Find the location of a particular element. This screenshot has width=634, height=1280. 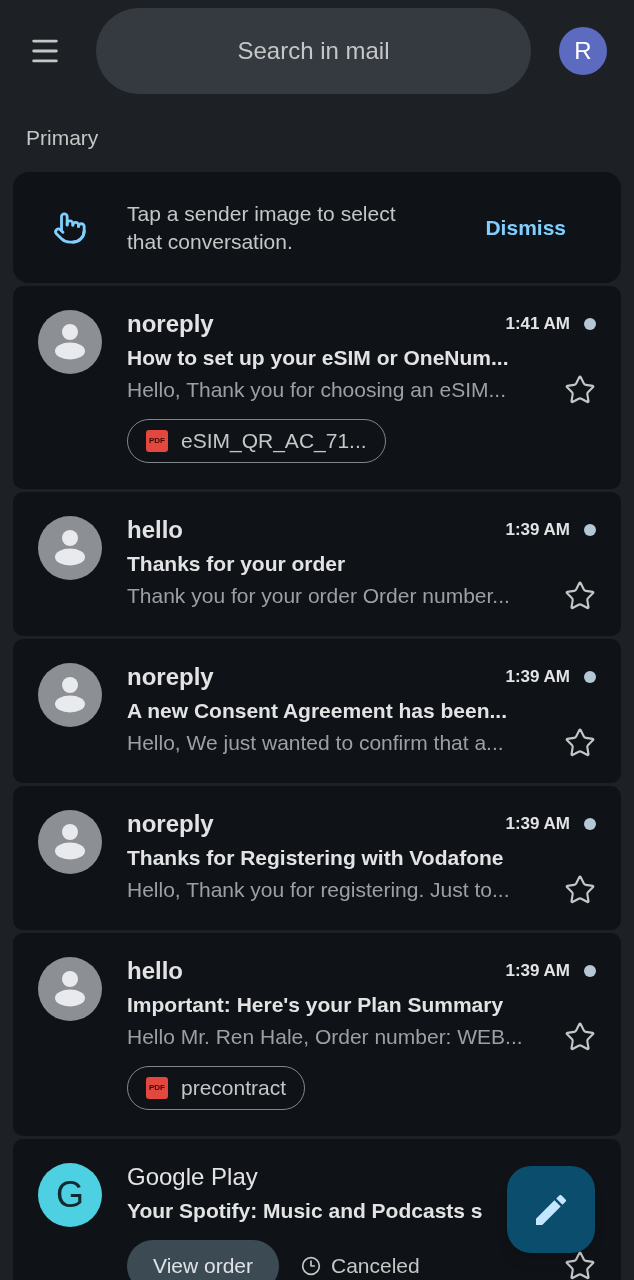

email-subject: Thanks for your order is located at coordinates (236, 564).